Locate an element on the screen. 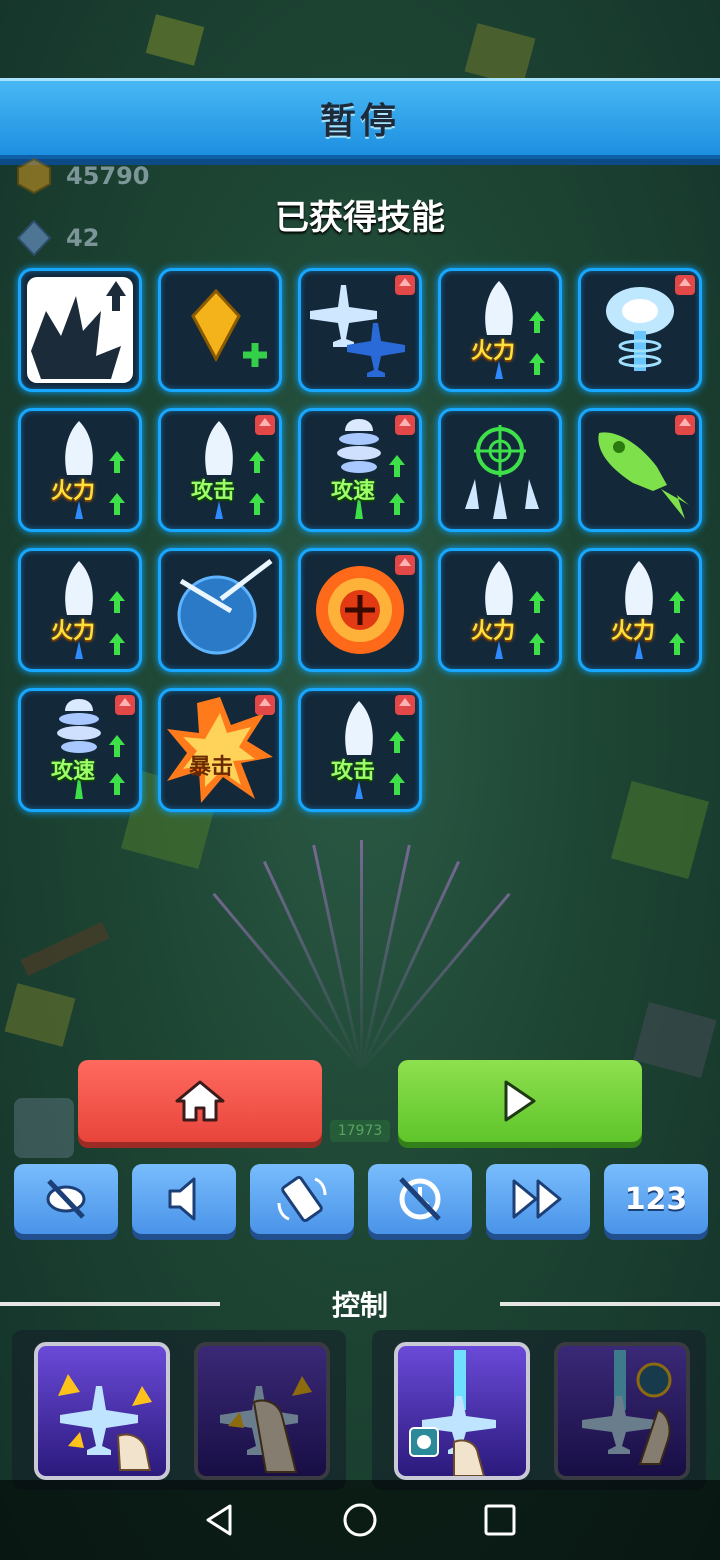 This screenshot has width=720, height=1560. fast-forward-icon is located at coordinates (537, 1199).